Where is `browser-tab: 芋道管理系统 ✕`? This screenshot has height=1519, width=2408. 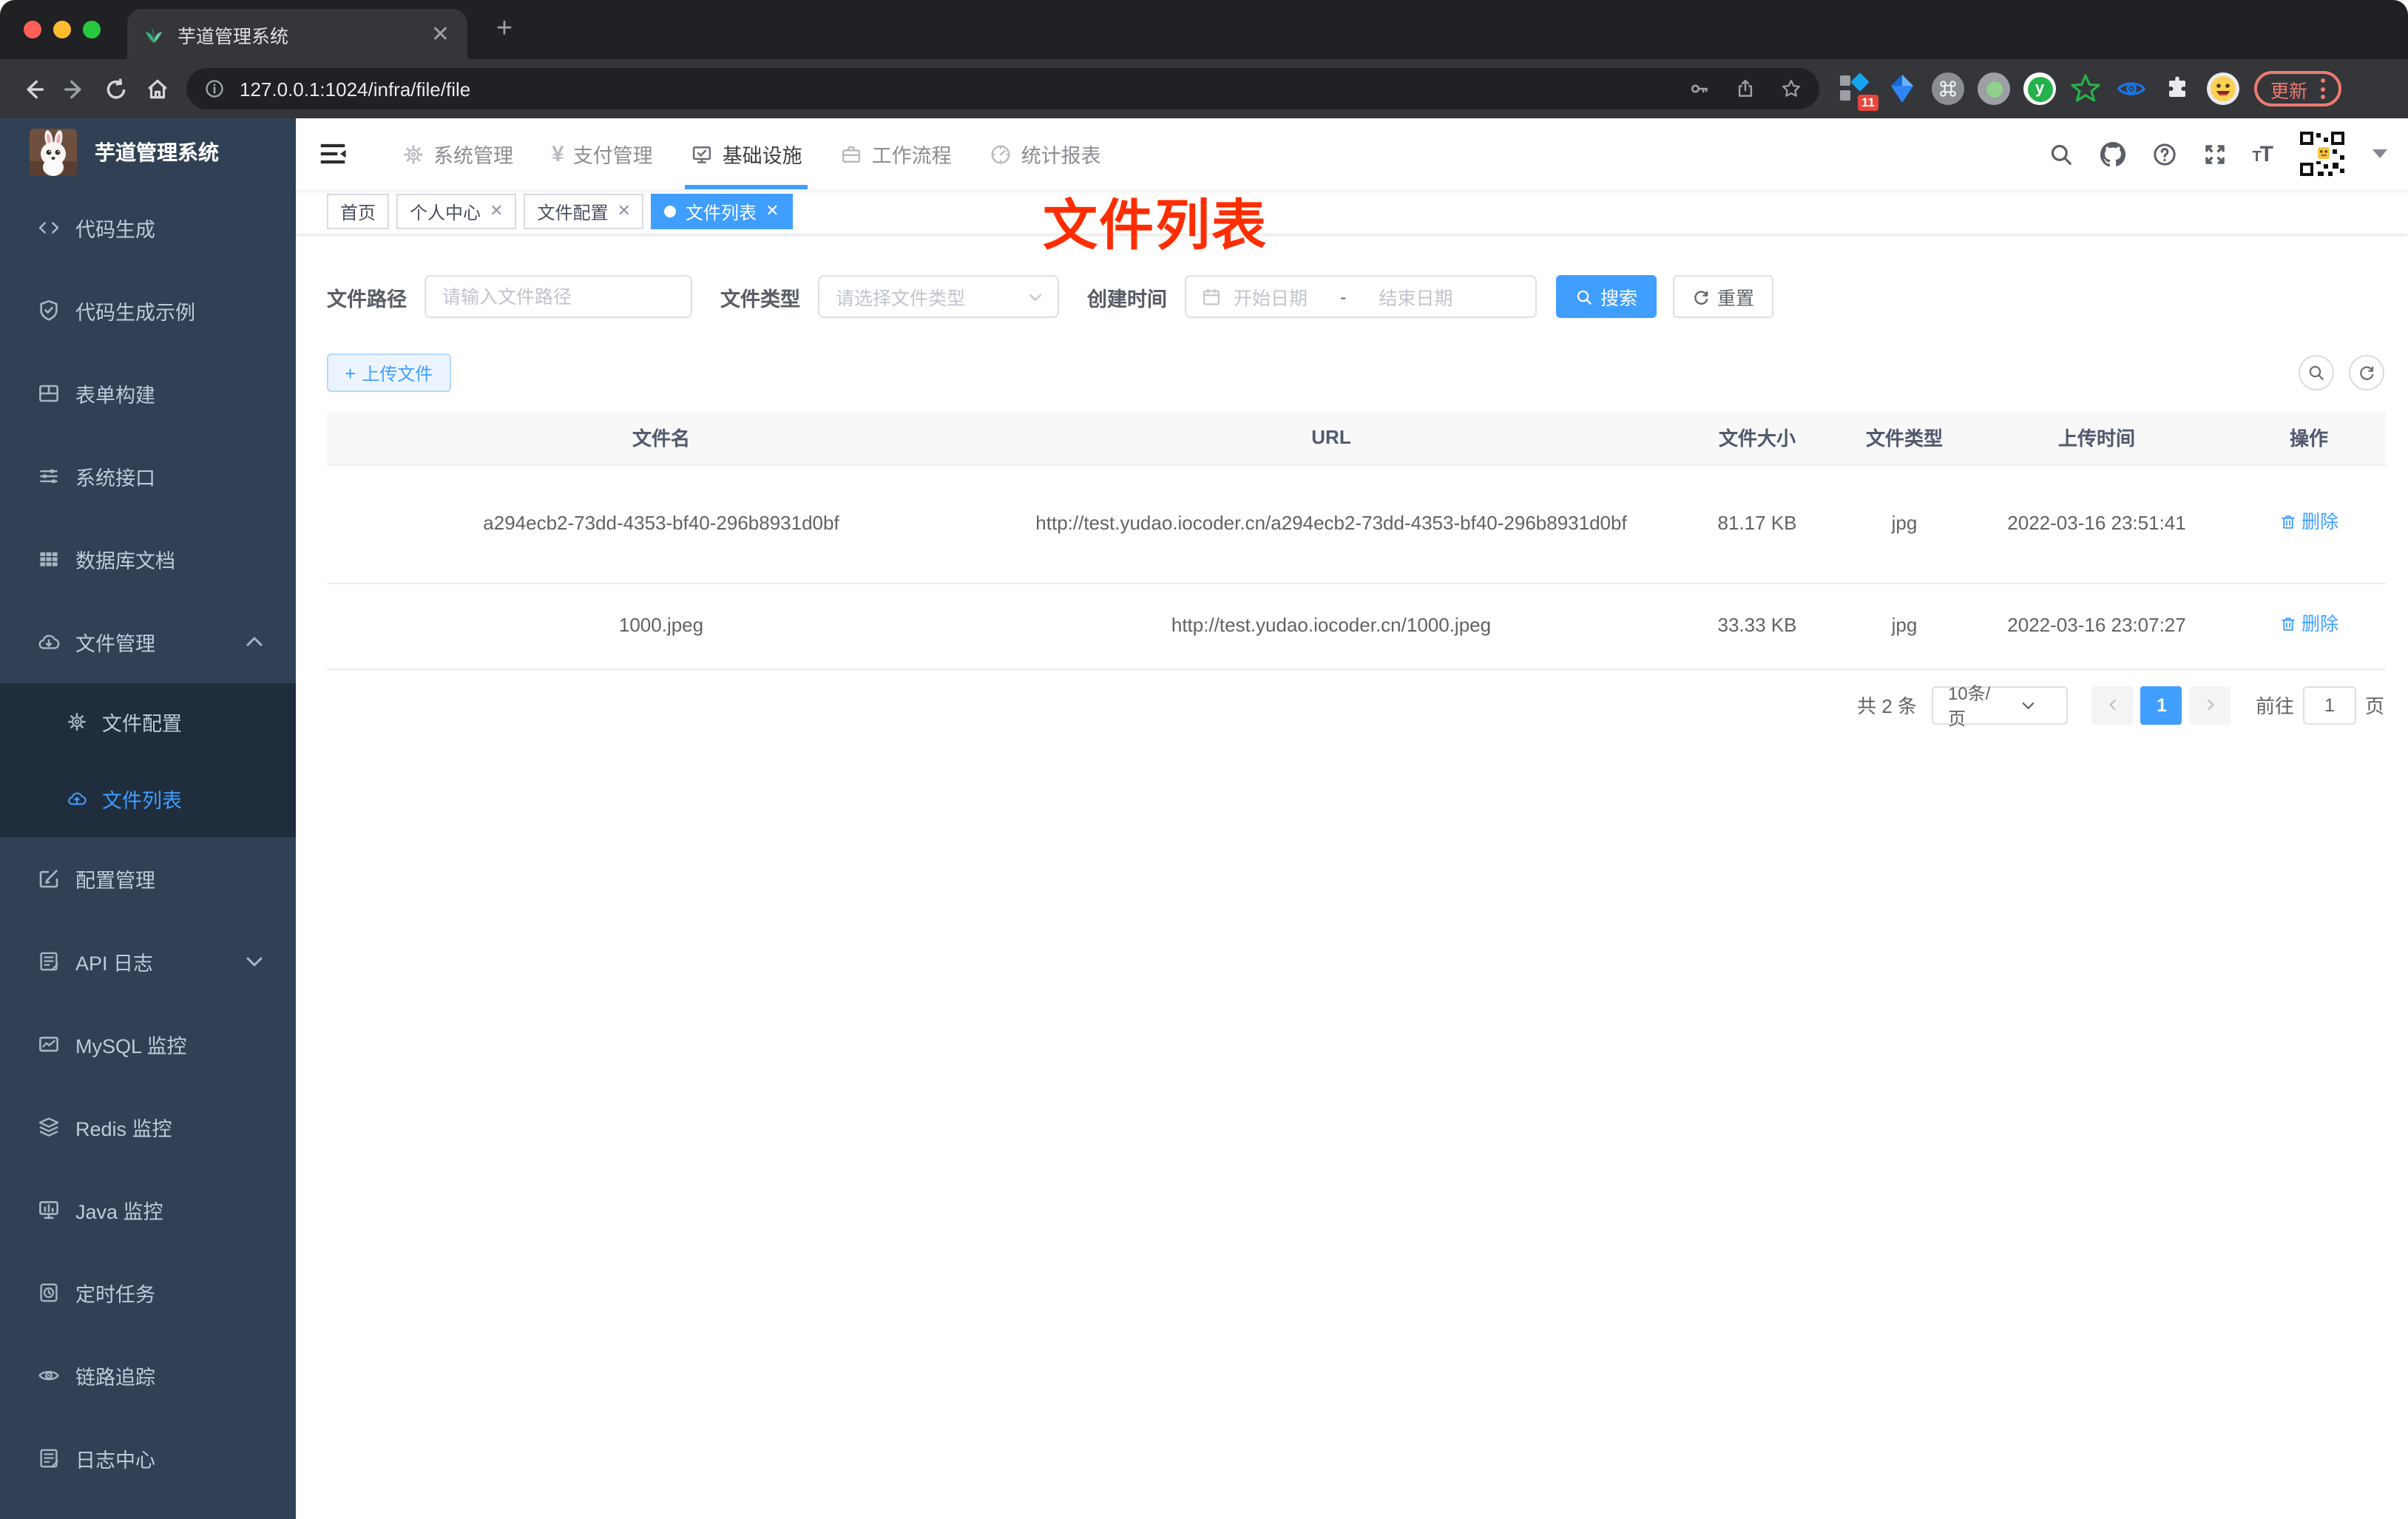
browser-tab: 芋道管理系统 ✕ is located at coordinates (297, 34).